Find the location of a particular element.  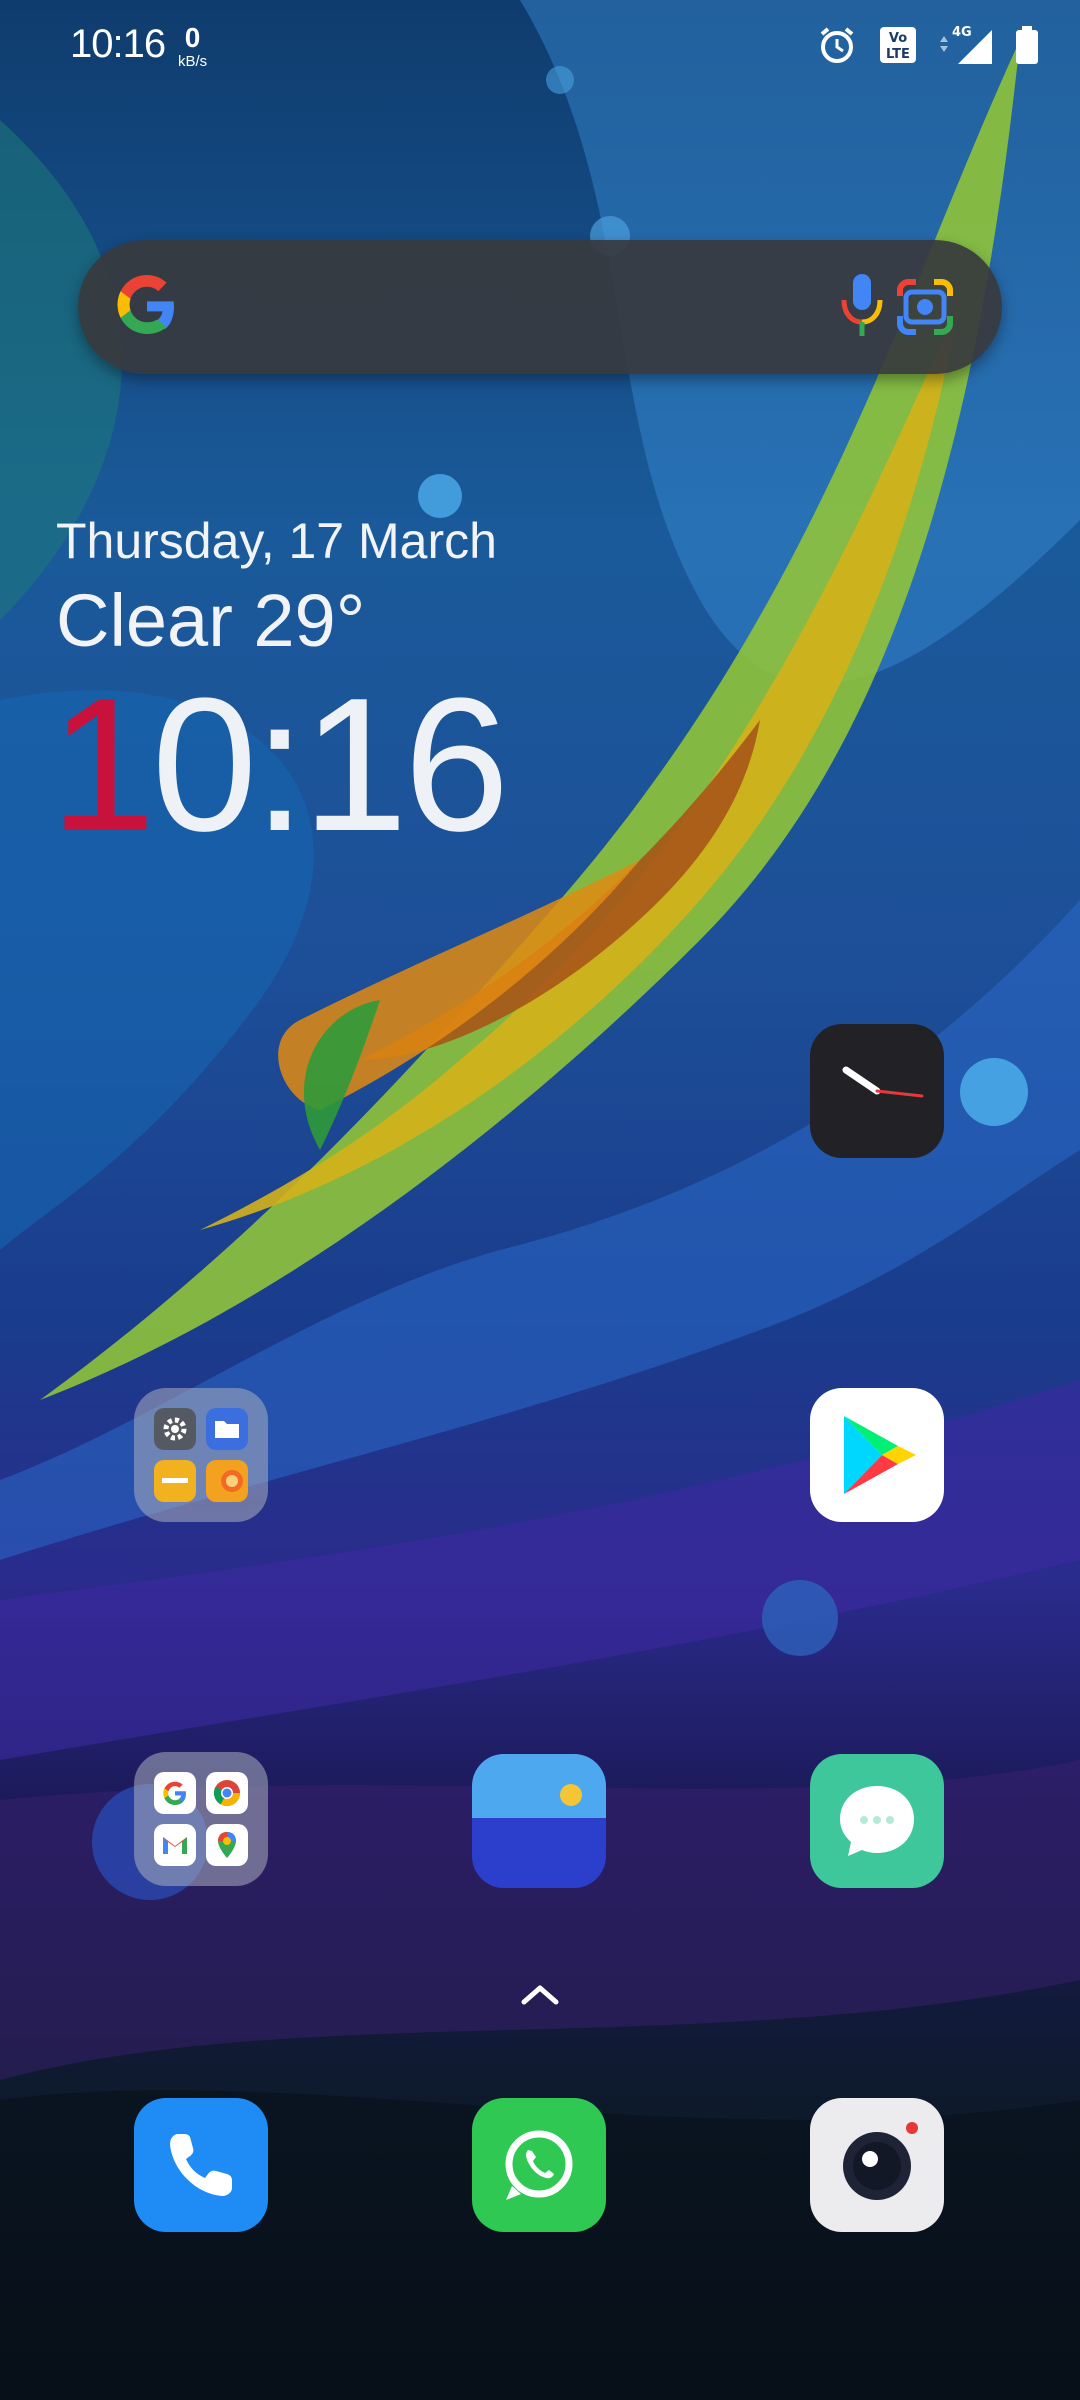

widget-clock-first-digit: 1 is located at coordinates (103, 765).